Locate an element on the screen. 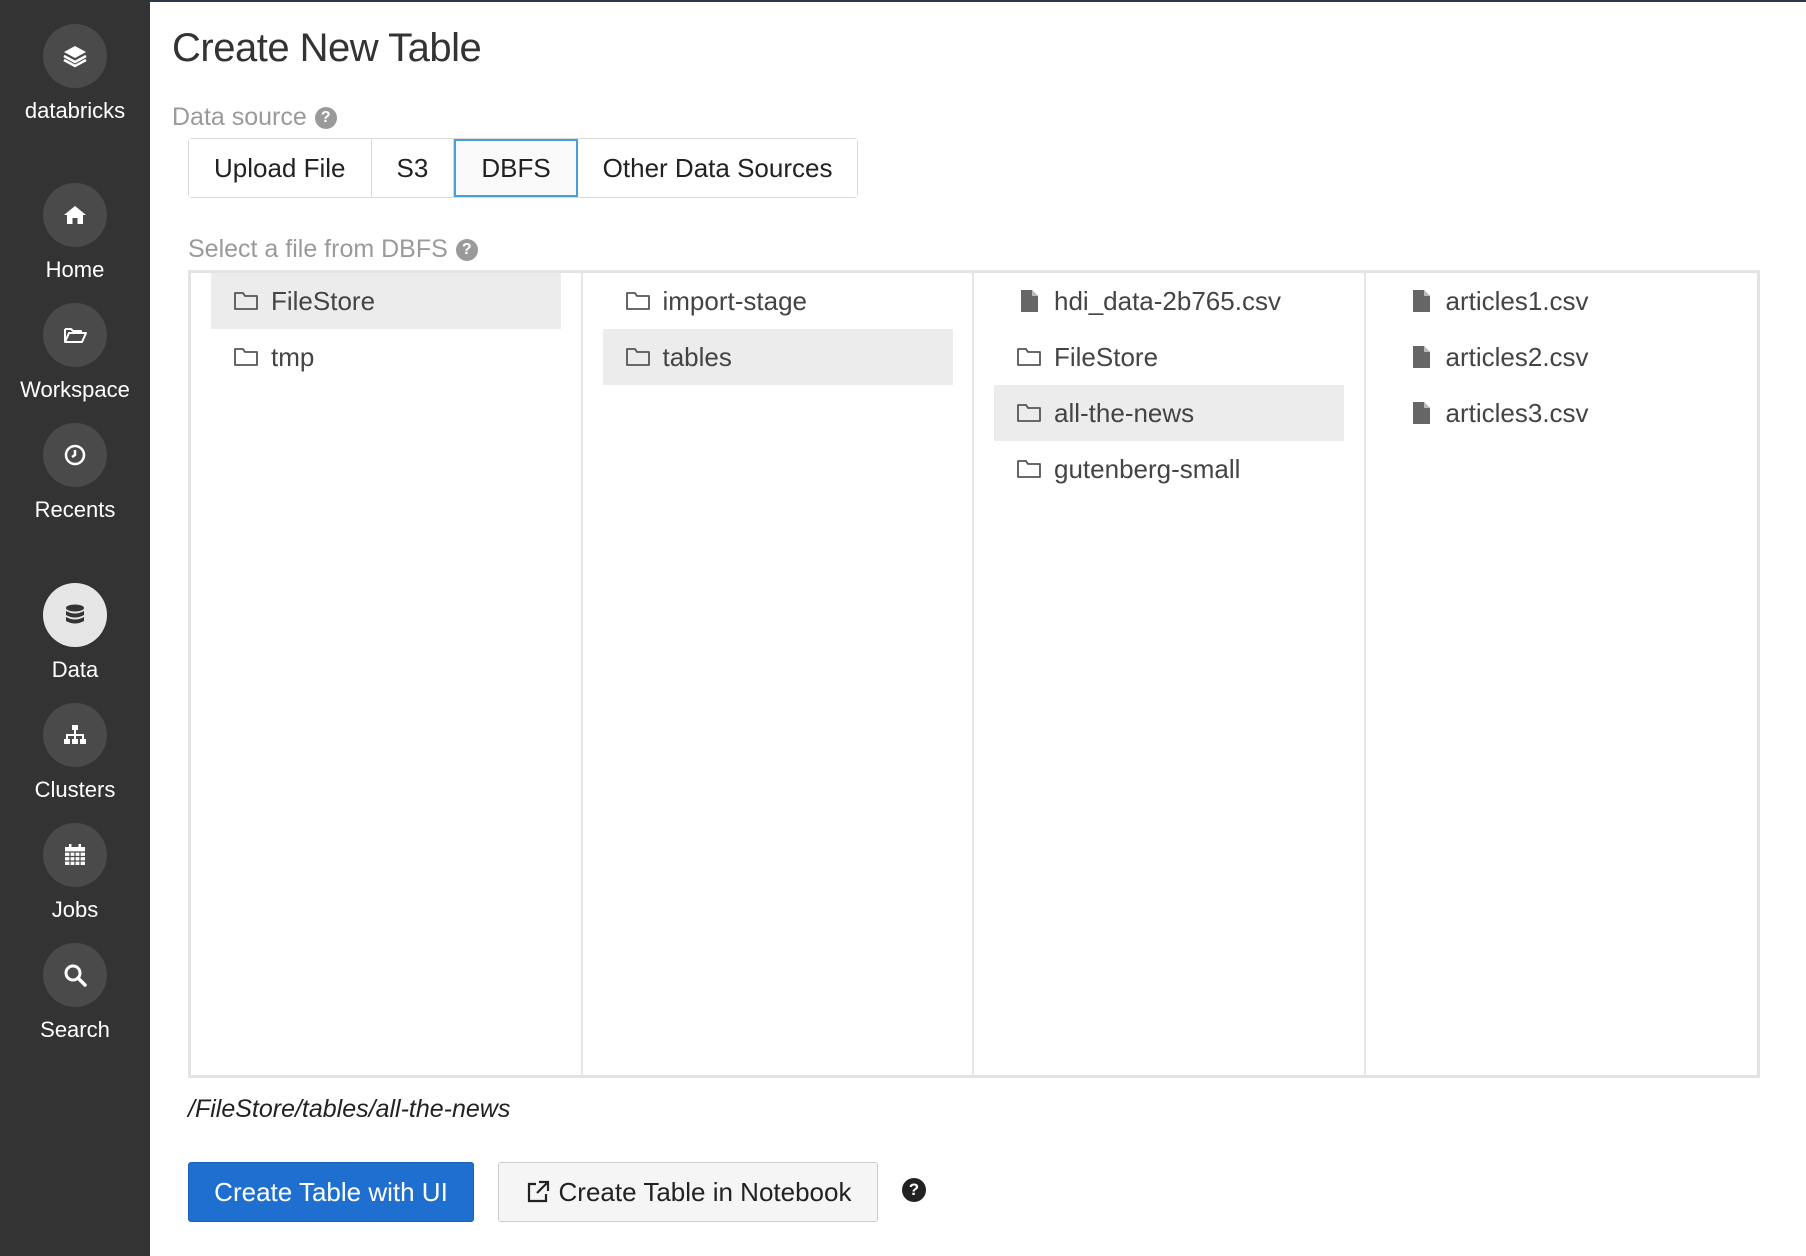 Image resolution: width=1806 pixels, height=1256 pixels. entry-name: import-stage is located at coordinates (735, 300).